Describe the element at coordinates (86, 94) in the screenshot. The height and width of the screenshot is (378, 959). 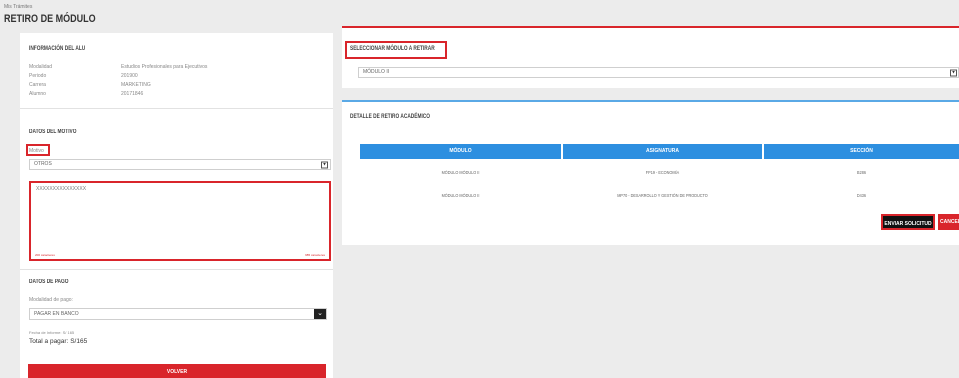
I see `info-row-alumno: Alumno 20171846` at that location.